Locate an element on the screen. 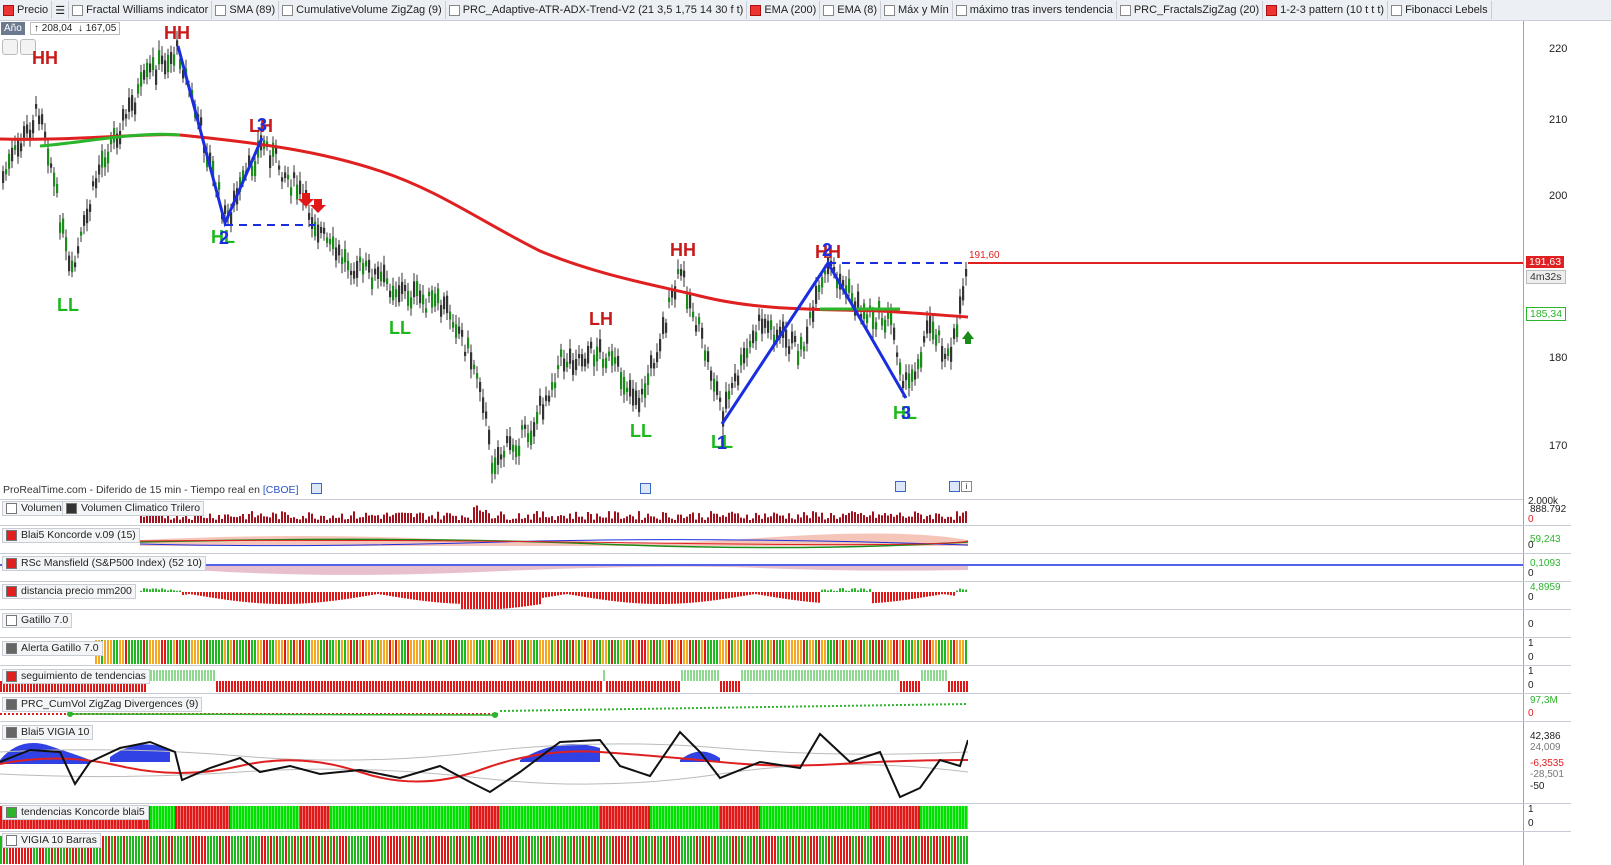  pane-label: PRC_CumVol ZigZag Divergences (9) is located at coordinates (102, 704).